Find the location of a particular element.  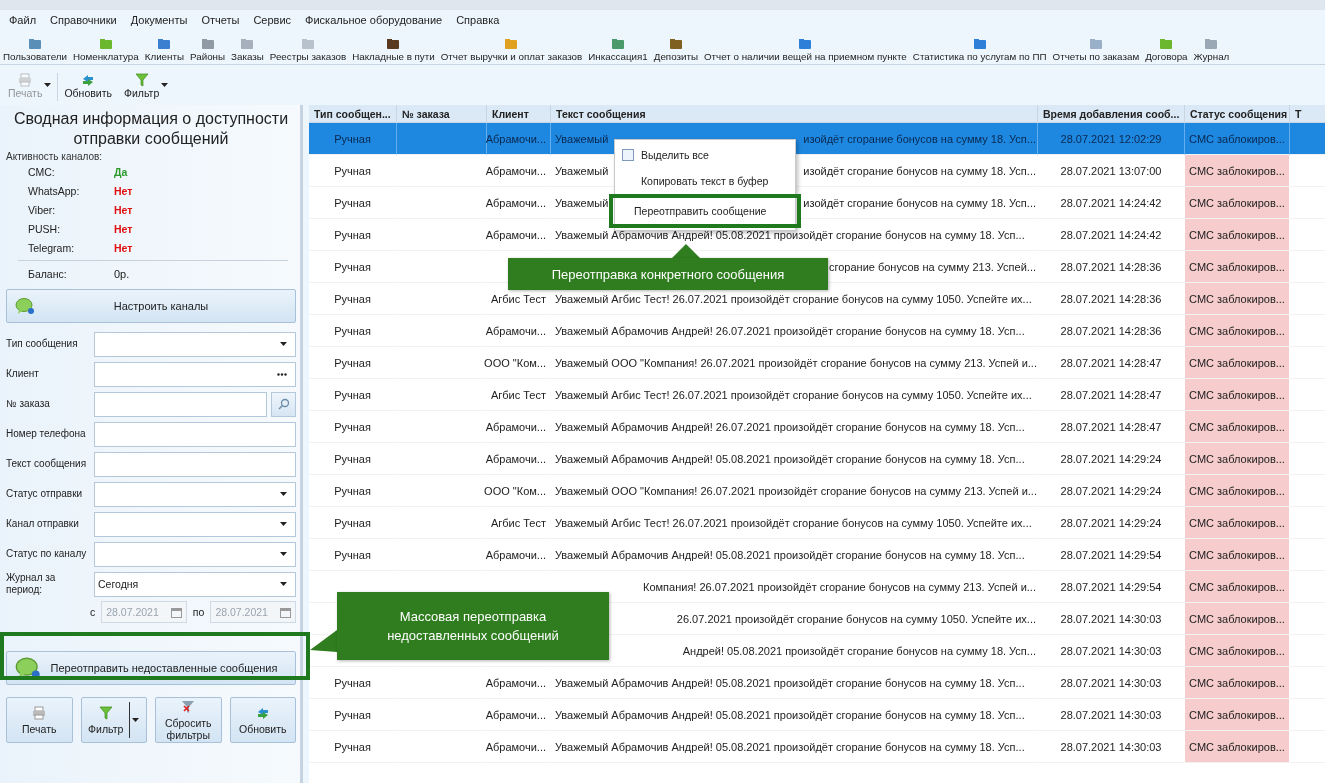

toolbar-button: Клиенты is located at coordinates (164, 50).